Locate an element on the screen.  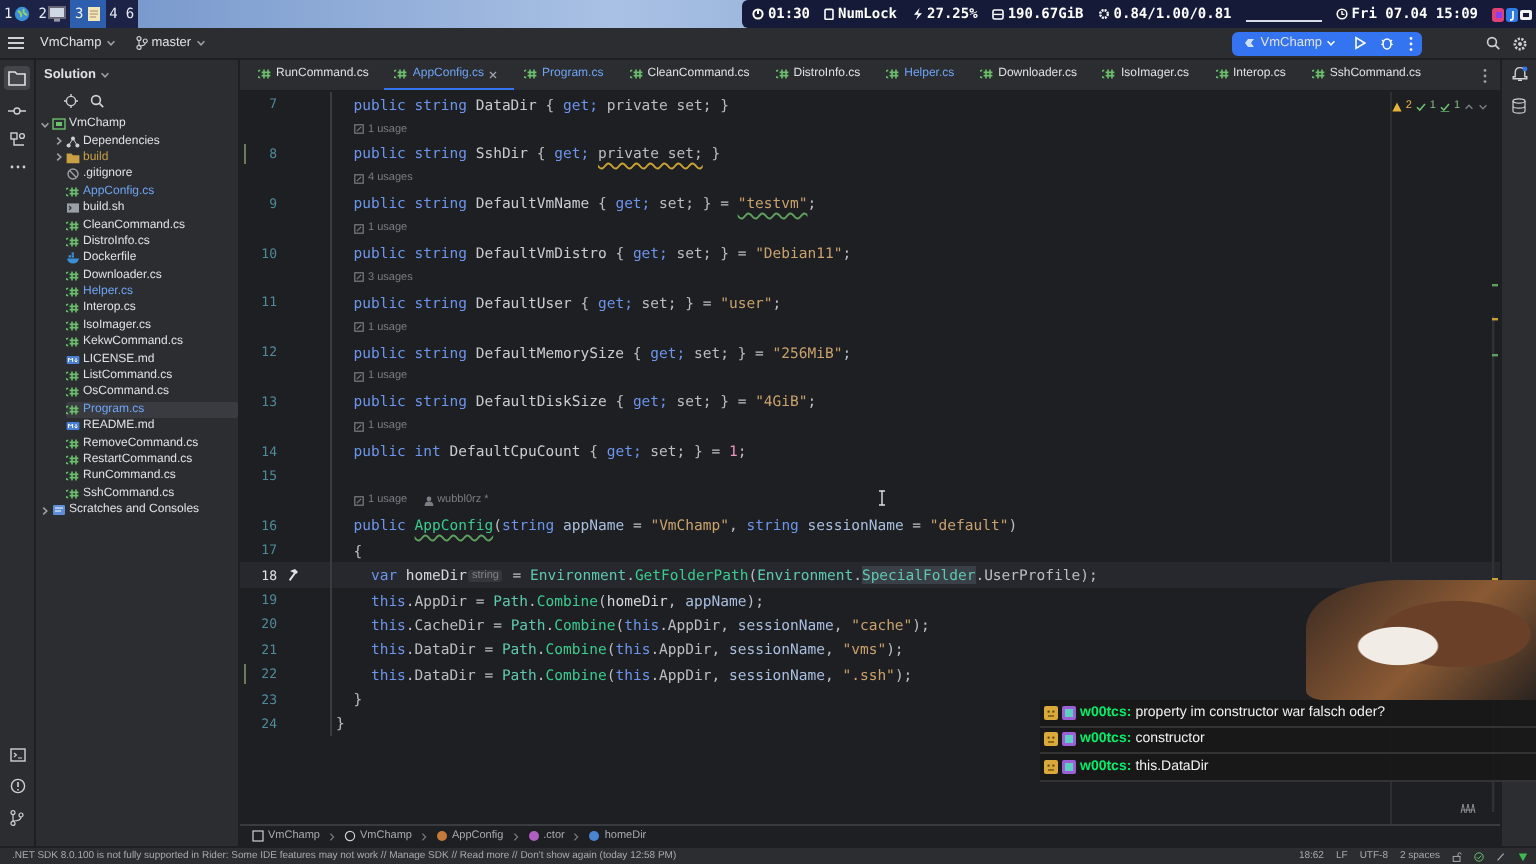
clock-icon is located at coordinates (1341, 14).